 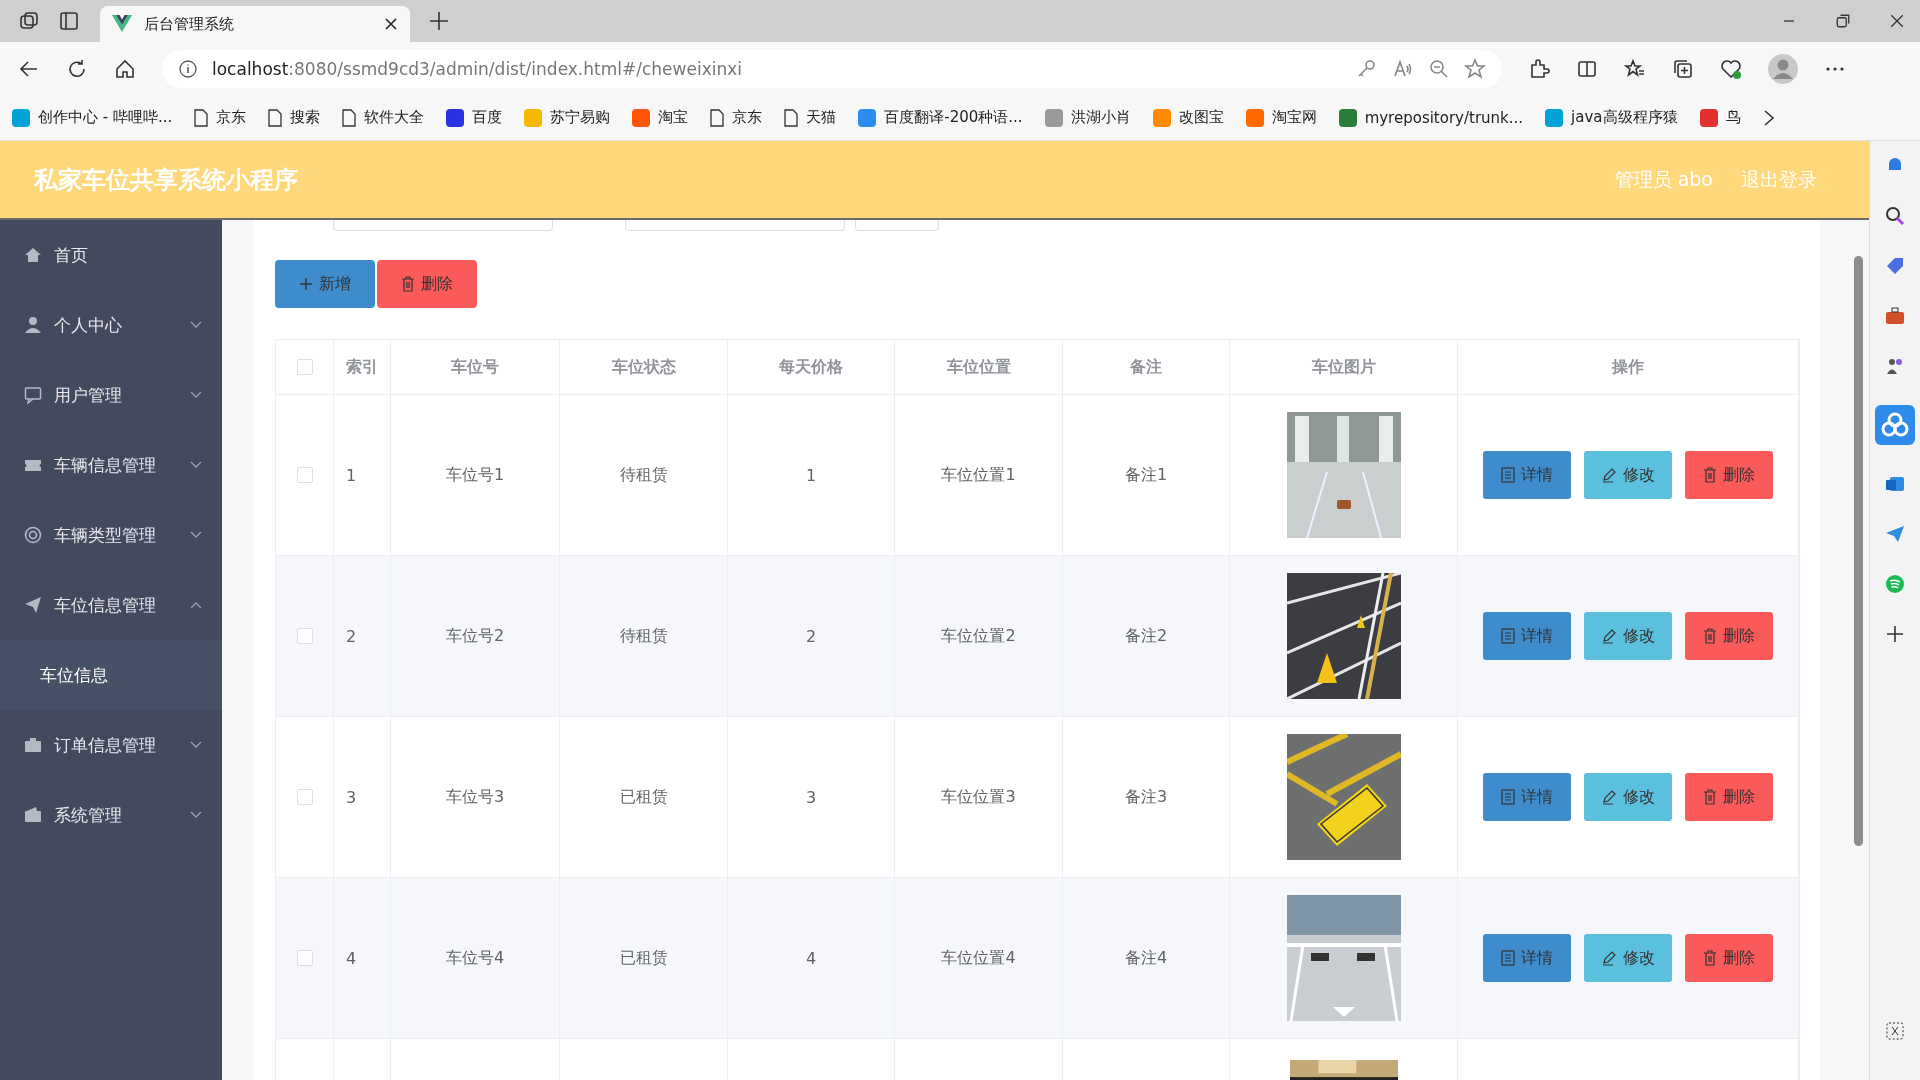 I want to click on table-cell: 待租赁, so click(x=644, y=636).